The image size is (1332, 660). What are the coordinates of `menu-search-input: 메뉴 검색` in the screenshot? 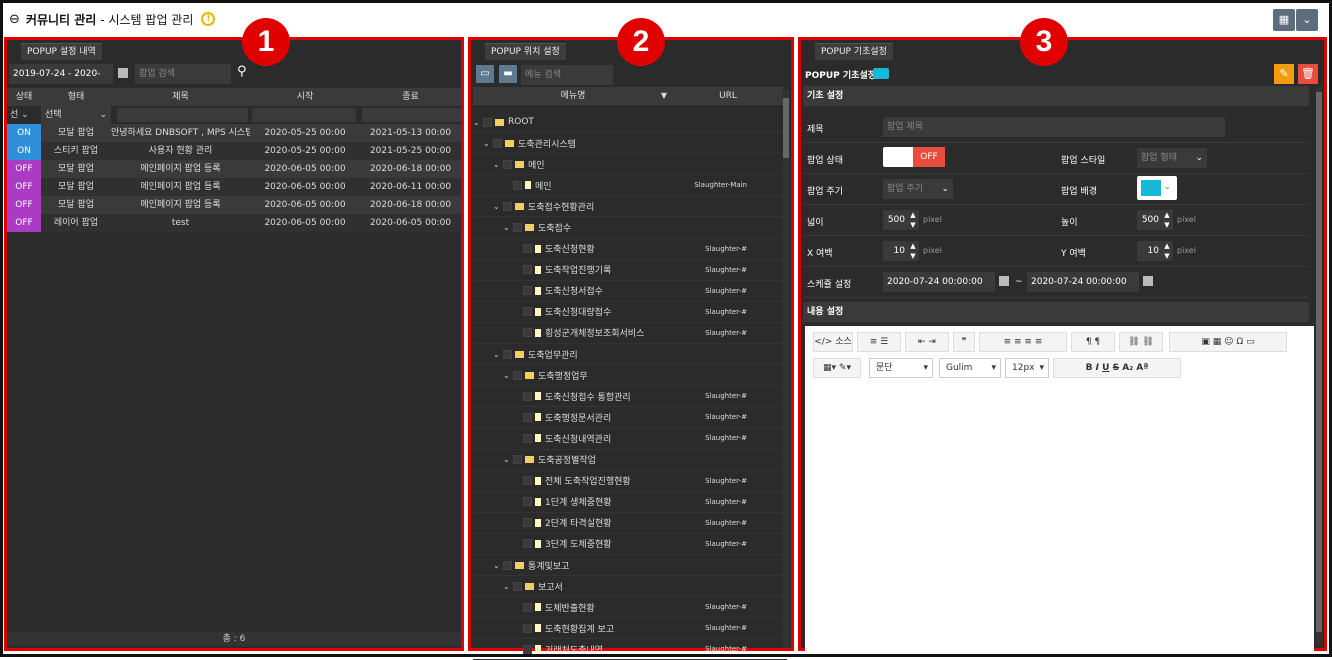 It's located at (567, 75).